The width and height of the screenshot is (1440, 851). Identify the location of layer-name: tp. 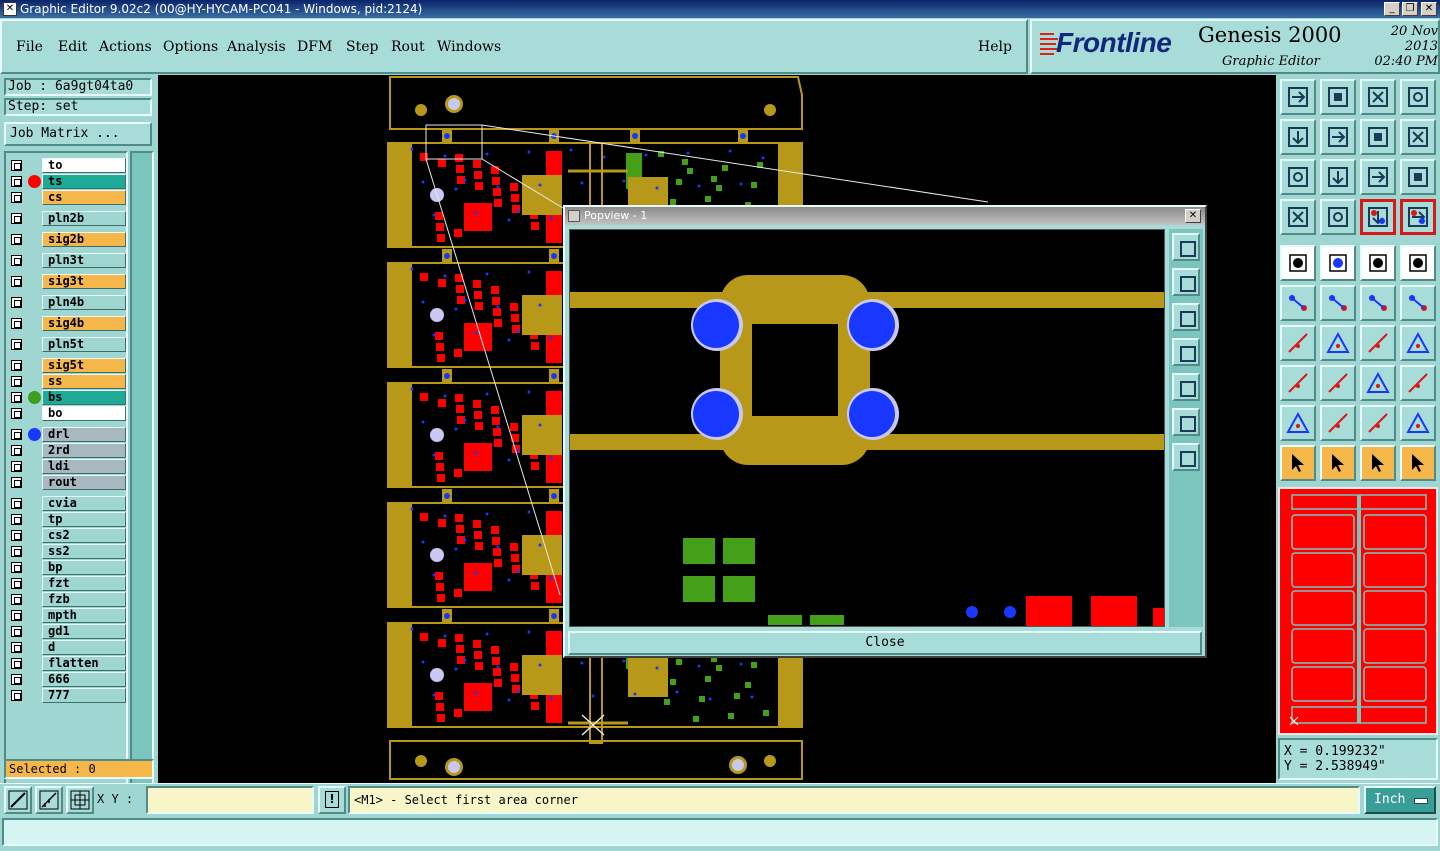
(84, 519).